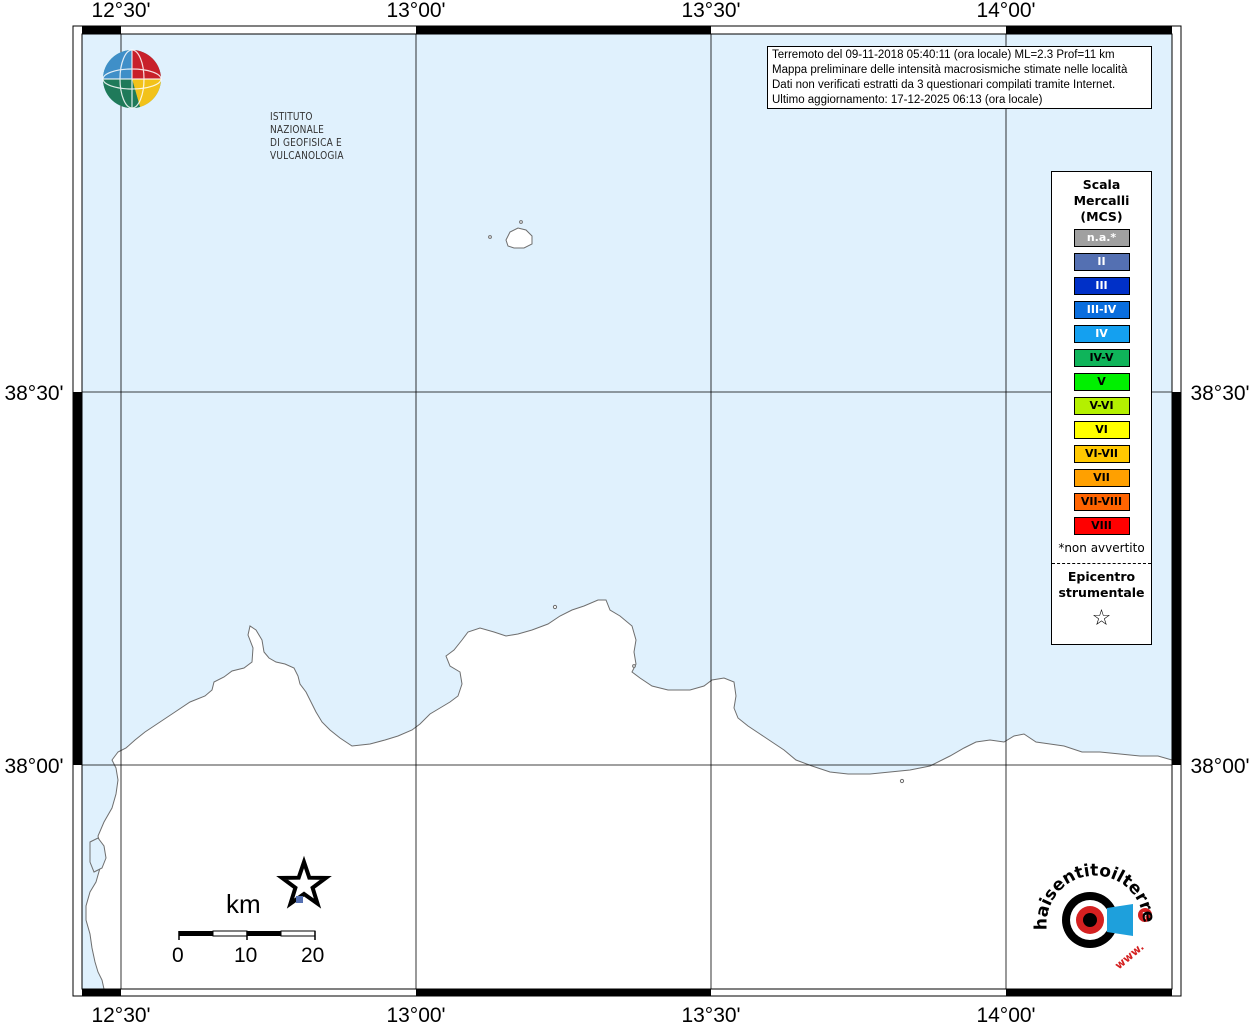 The width and height of the screenshot is (1254, 1024). Describe the element at coordinates (415, 11) in the screenshot. I see `lon-label-top: 13°00'` at that location.